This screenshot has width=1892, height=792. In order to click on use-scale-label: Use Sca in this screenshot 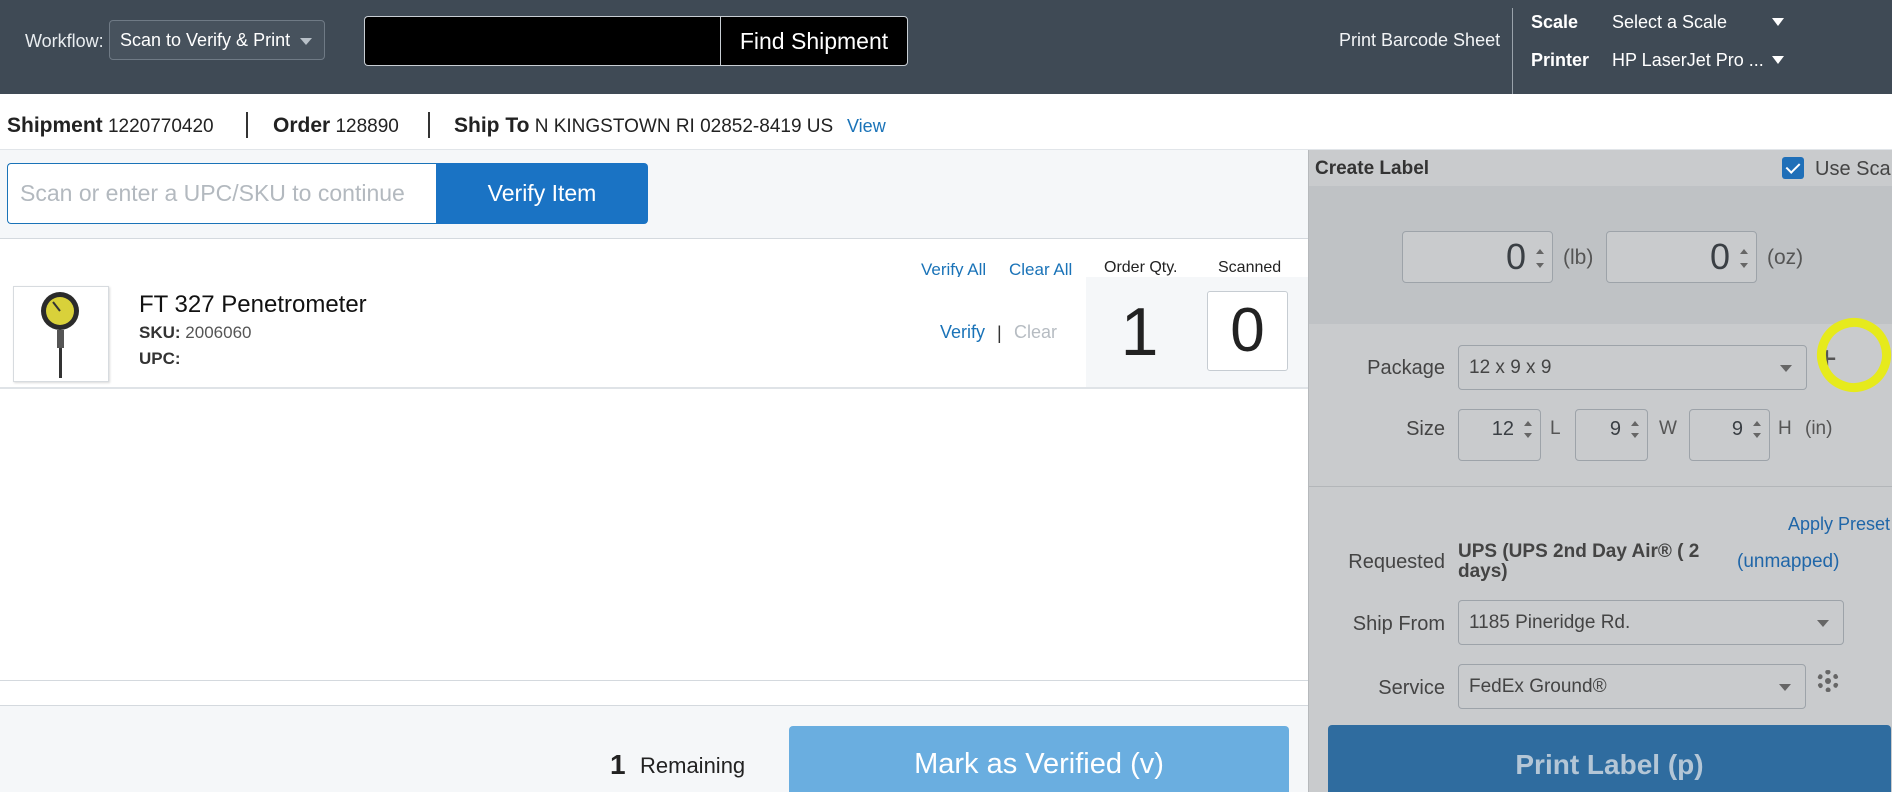, I will do `click(1853, 169)`.